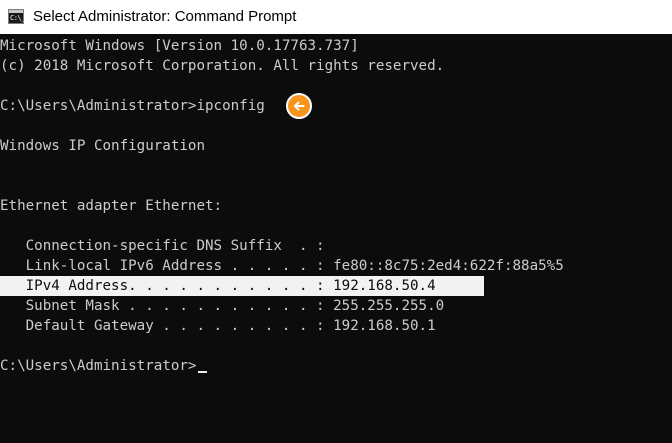 This screenshot has height=443, width=672. I want to click on text-cursor, so click(203, 372).